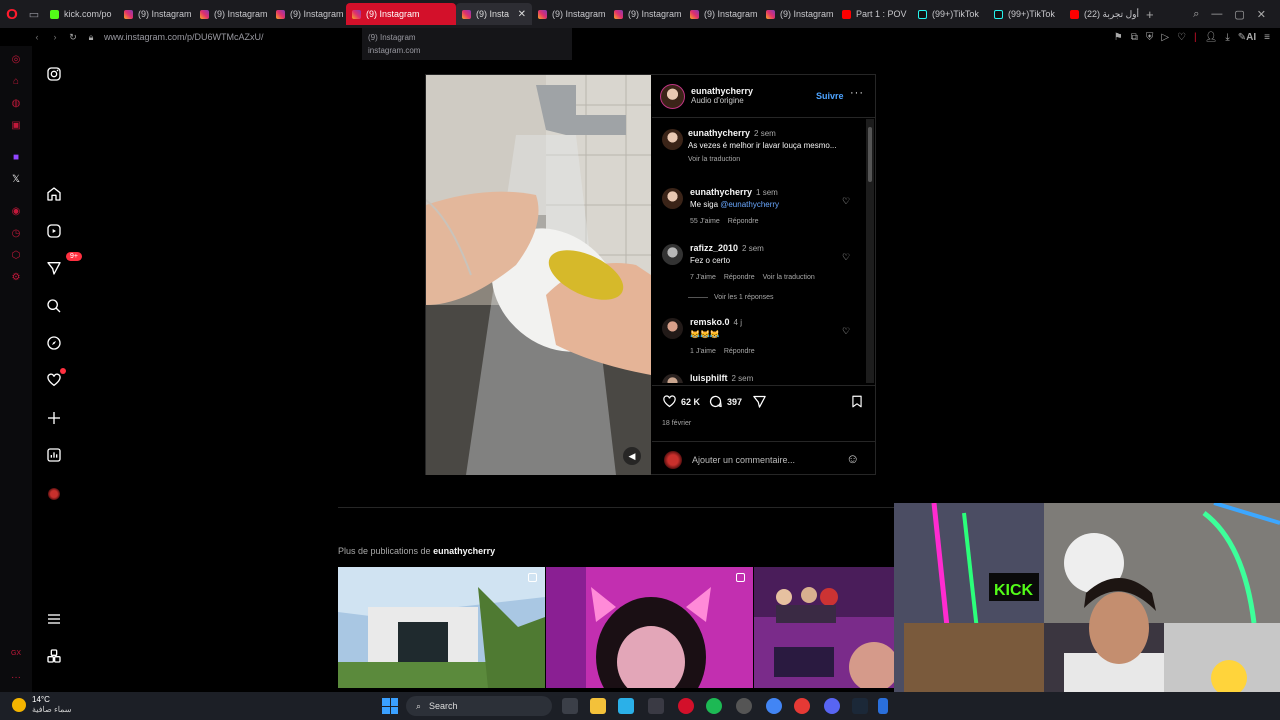 The image size is (1280, 720). I want to click on share-button, so click(759, 401).